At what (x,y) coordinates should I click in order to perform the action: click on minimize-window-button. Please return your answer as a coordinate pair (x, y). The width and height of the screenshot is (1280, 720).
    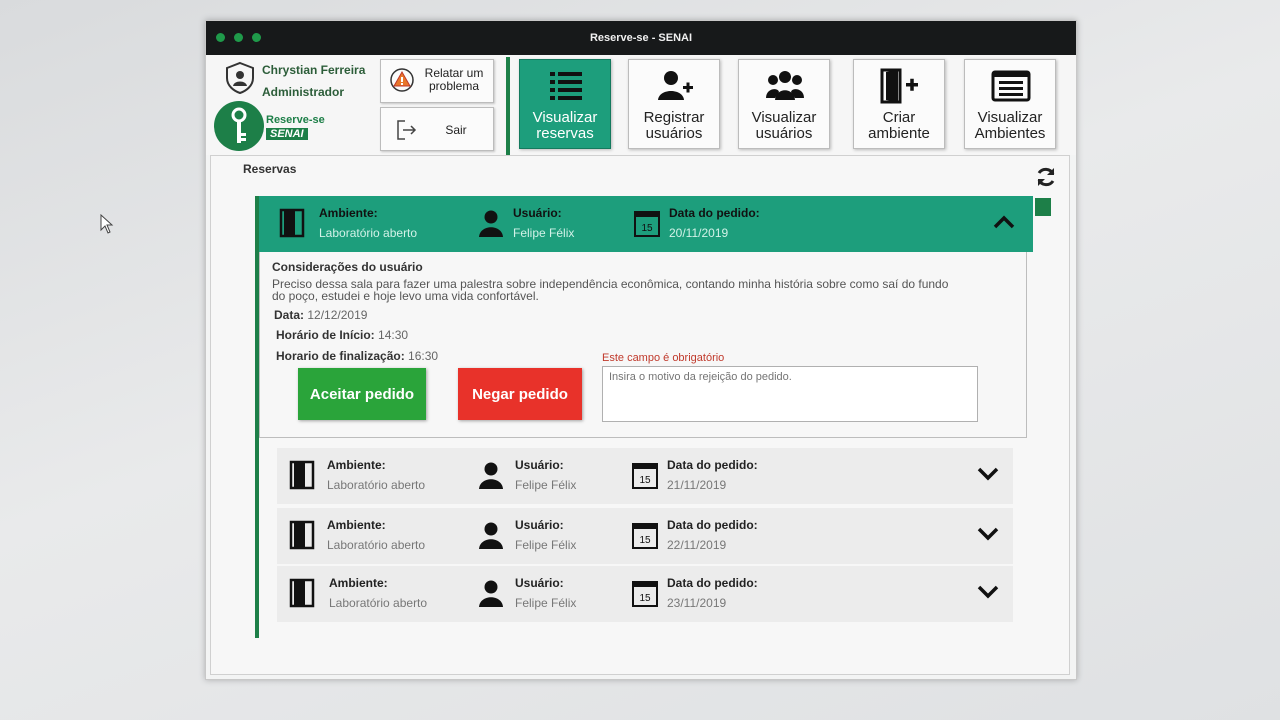
    Looking at the image, I should click on (238, 37).